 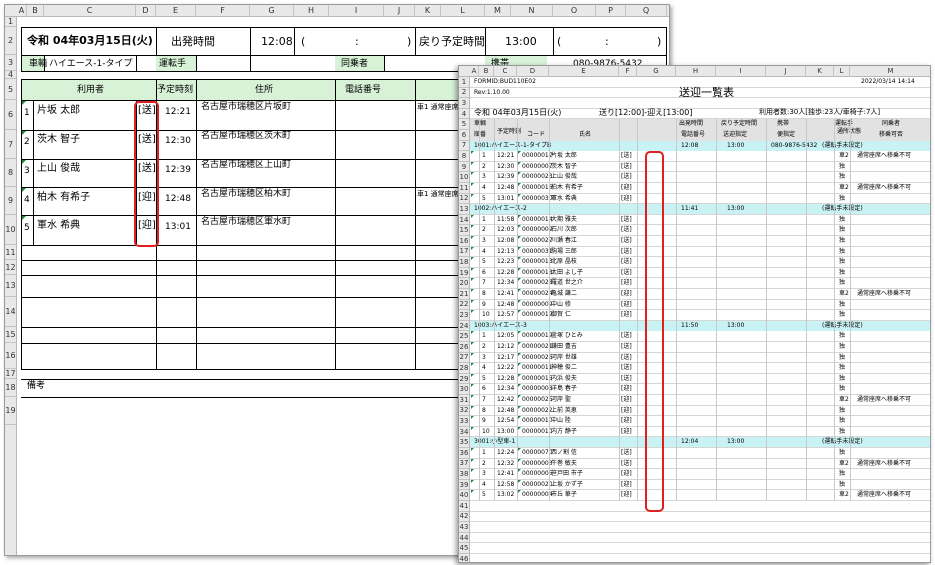 What do you see at coordinates (464, 442) in the screenshot?
I see `row-header-35: 35` at bounding box center [464, 442].